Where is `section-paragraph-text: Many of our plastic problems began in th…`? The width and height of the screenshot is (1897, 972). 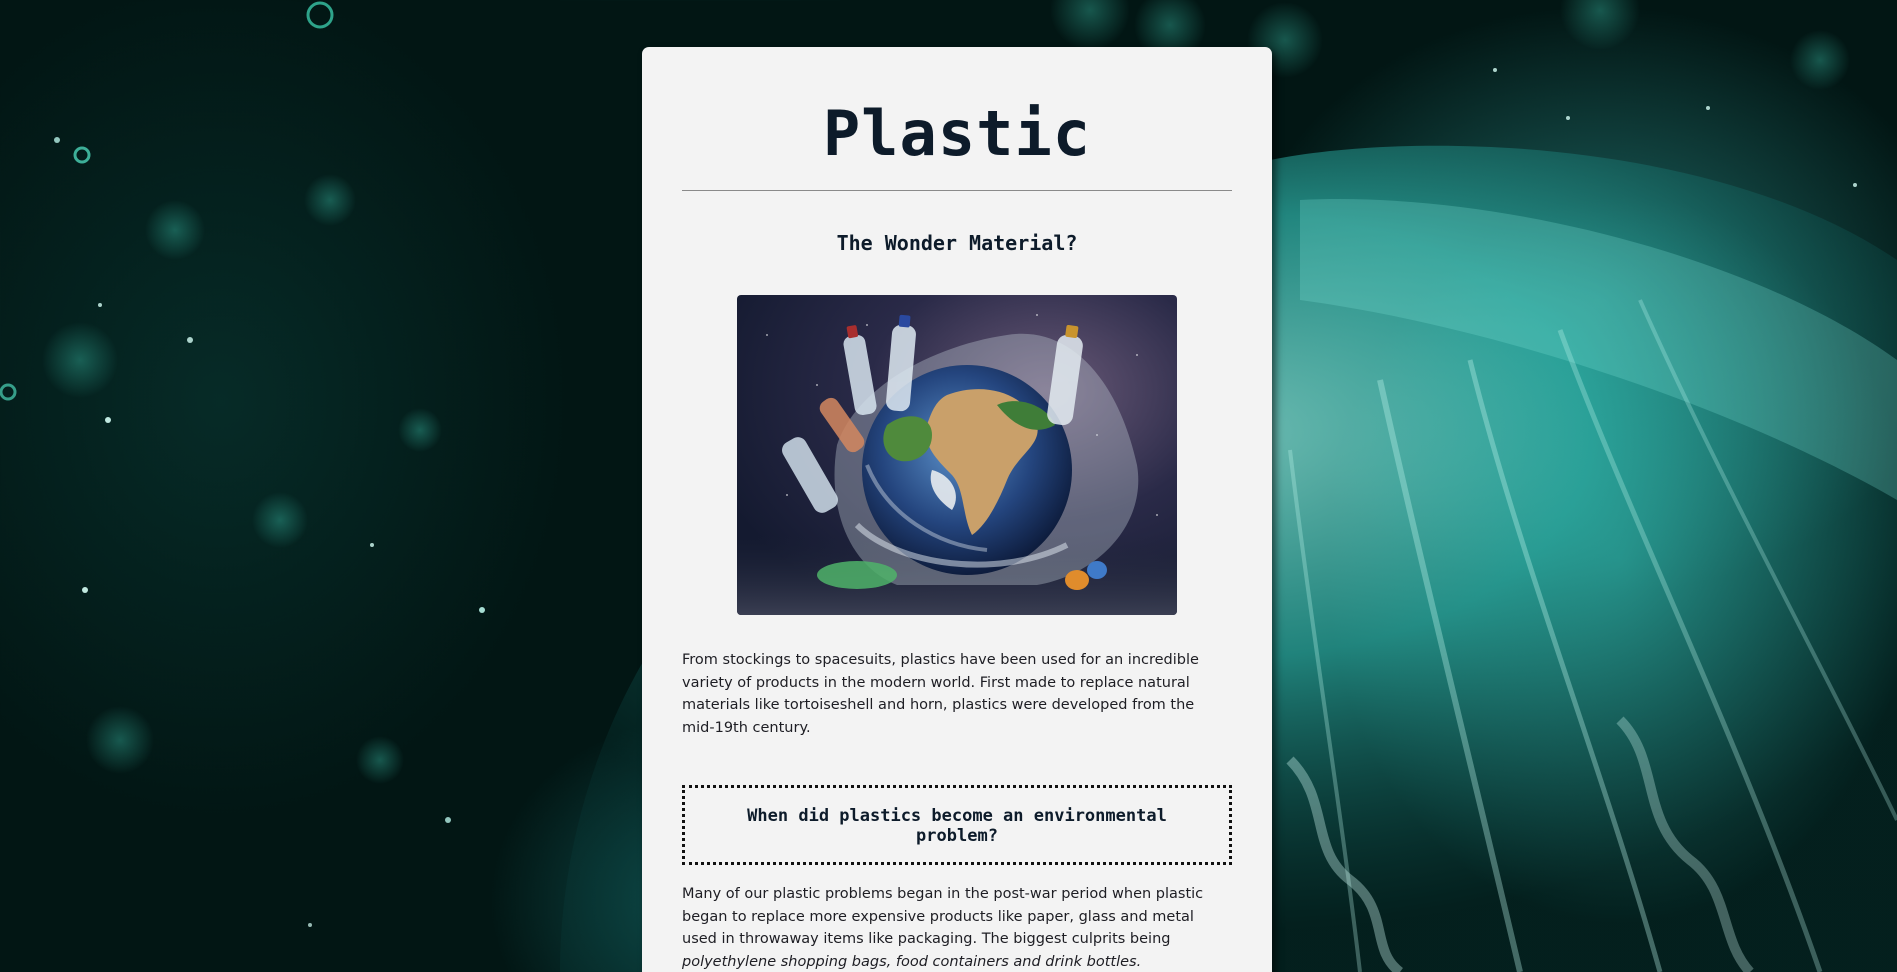 section-paragraph-text: Many of our plastic problems began in th… is located at coordinates (943, 916).